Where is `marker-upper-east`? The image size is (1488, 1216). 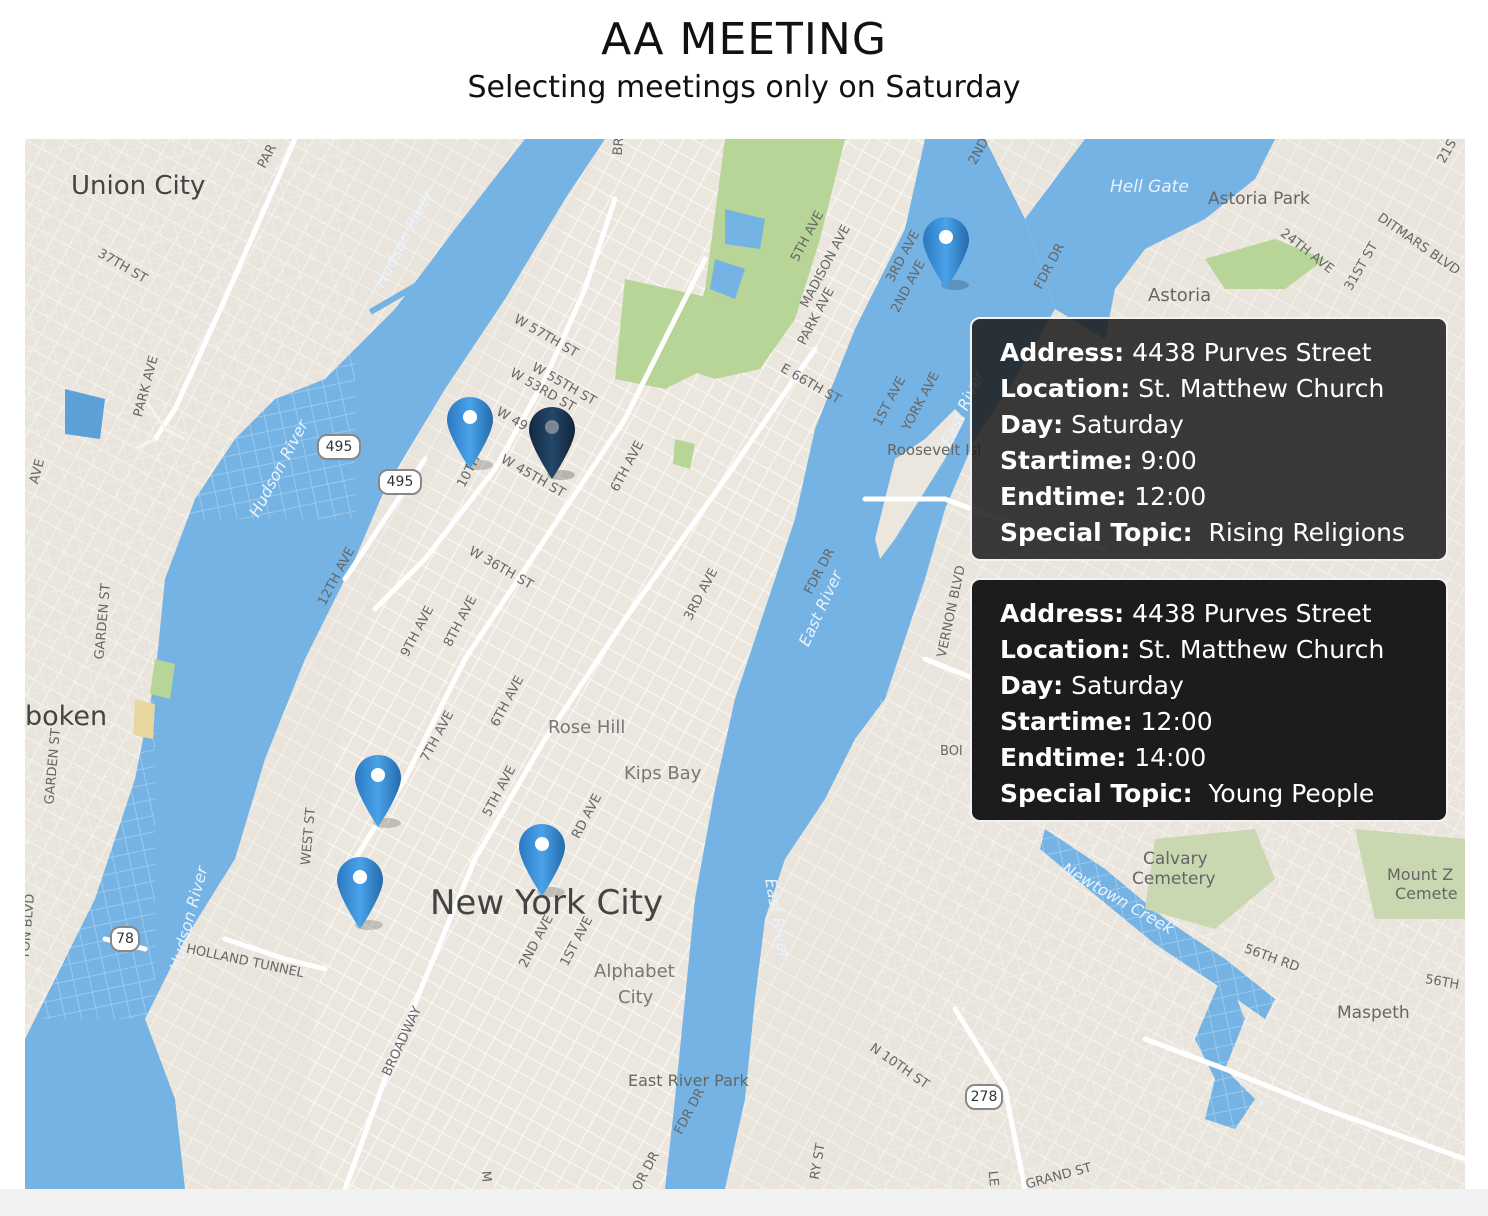 marker-upper-east is located at coordinates (946, 253).